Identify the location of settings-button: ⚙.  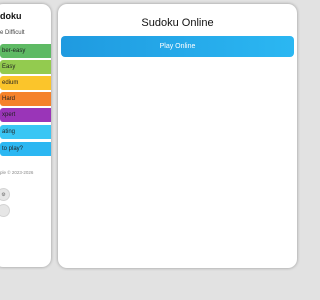
(5, 194).